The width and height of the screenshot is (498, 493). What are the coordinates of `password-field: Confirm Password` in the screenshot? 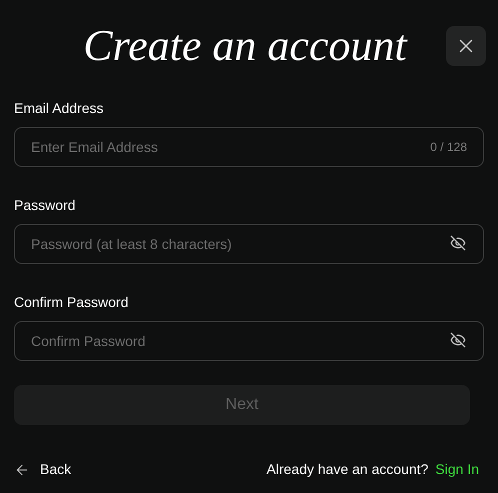 It's located at (249, 341).